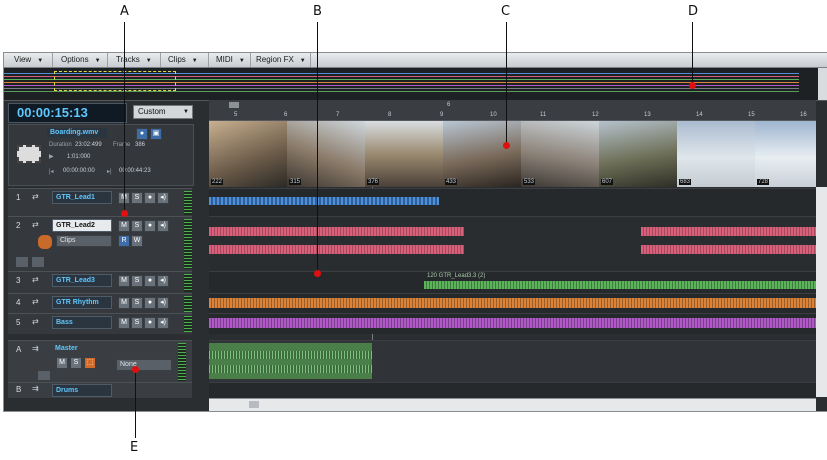 Image resolution: width=827 pixels, height=460 pixels. I want to click on read-automation-button: R, so click(124, 241).